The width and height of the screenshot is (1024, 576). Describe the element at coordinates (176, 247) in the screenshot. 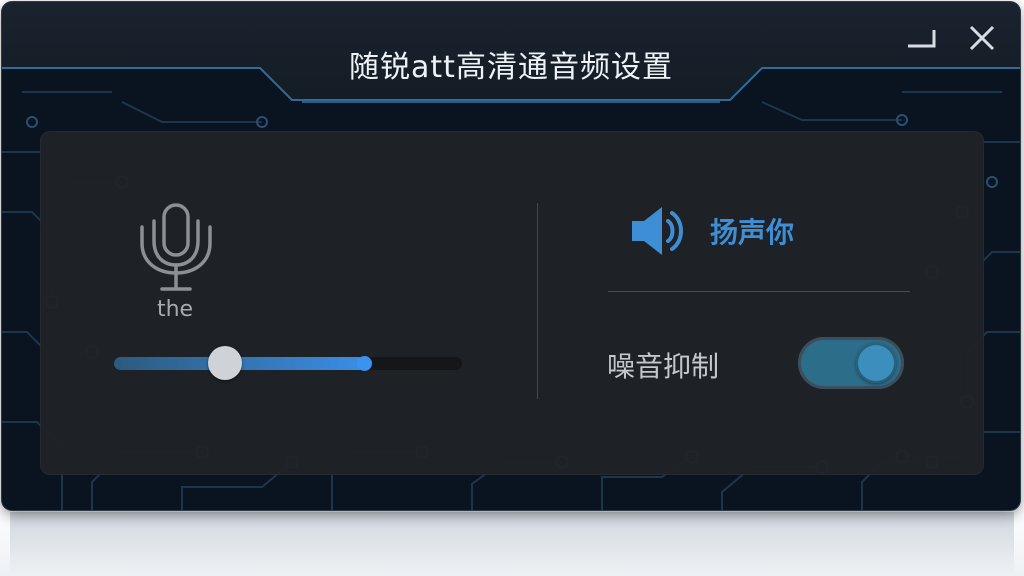

I see `microphone-icon` at that location.